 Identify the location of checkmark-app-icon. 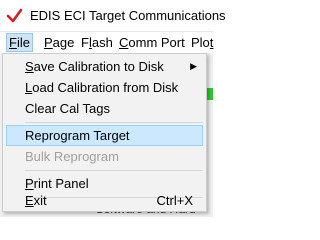
(14, 15).